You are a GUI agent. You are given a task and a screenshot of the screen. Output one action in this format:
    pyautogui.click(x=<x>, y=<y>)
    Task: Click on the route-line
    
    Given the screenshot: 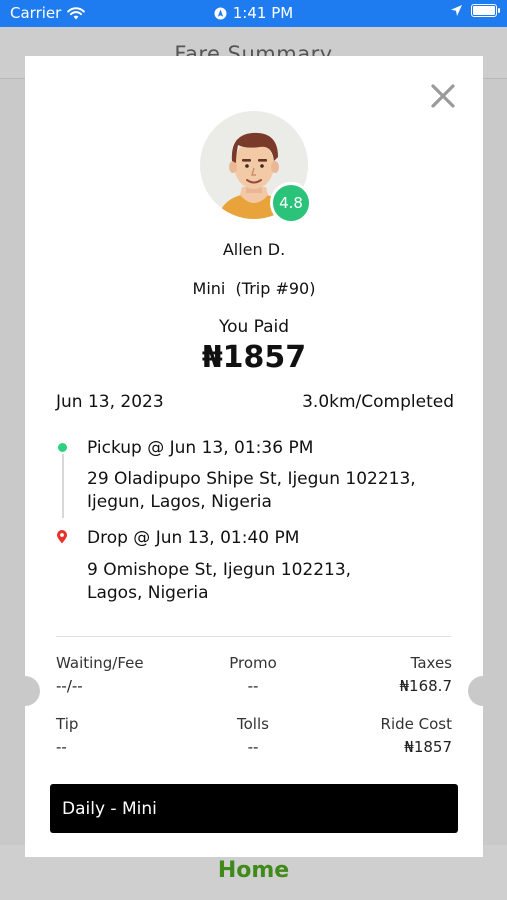 What is the action you would take?
    pyautogui.click(x=63, y=486)
    